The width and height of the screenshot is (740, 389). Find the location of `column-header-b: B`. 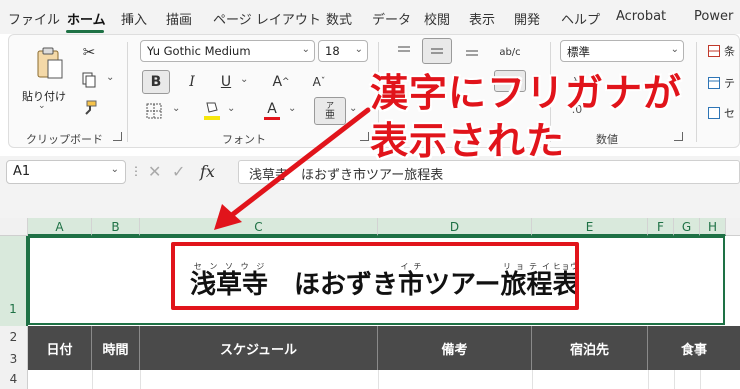

column-header-b: B is located at coordinates (116, 227).